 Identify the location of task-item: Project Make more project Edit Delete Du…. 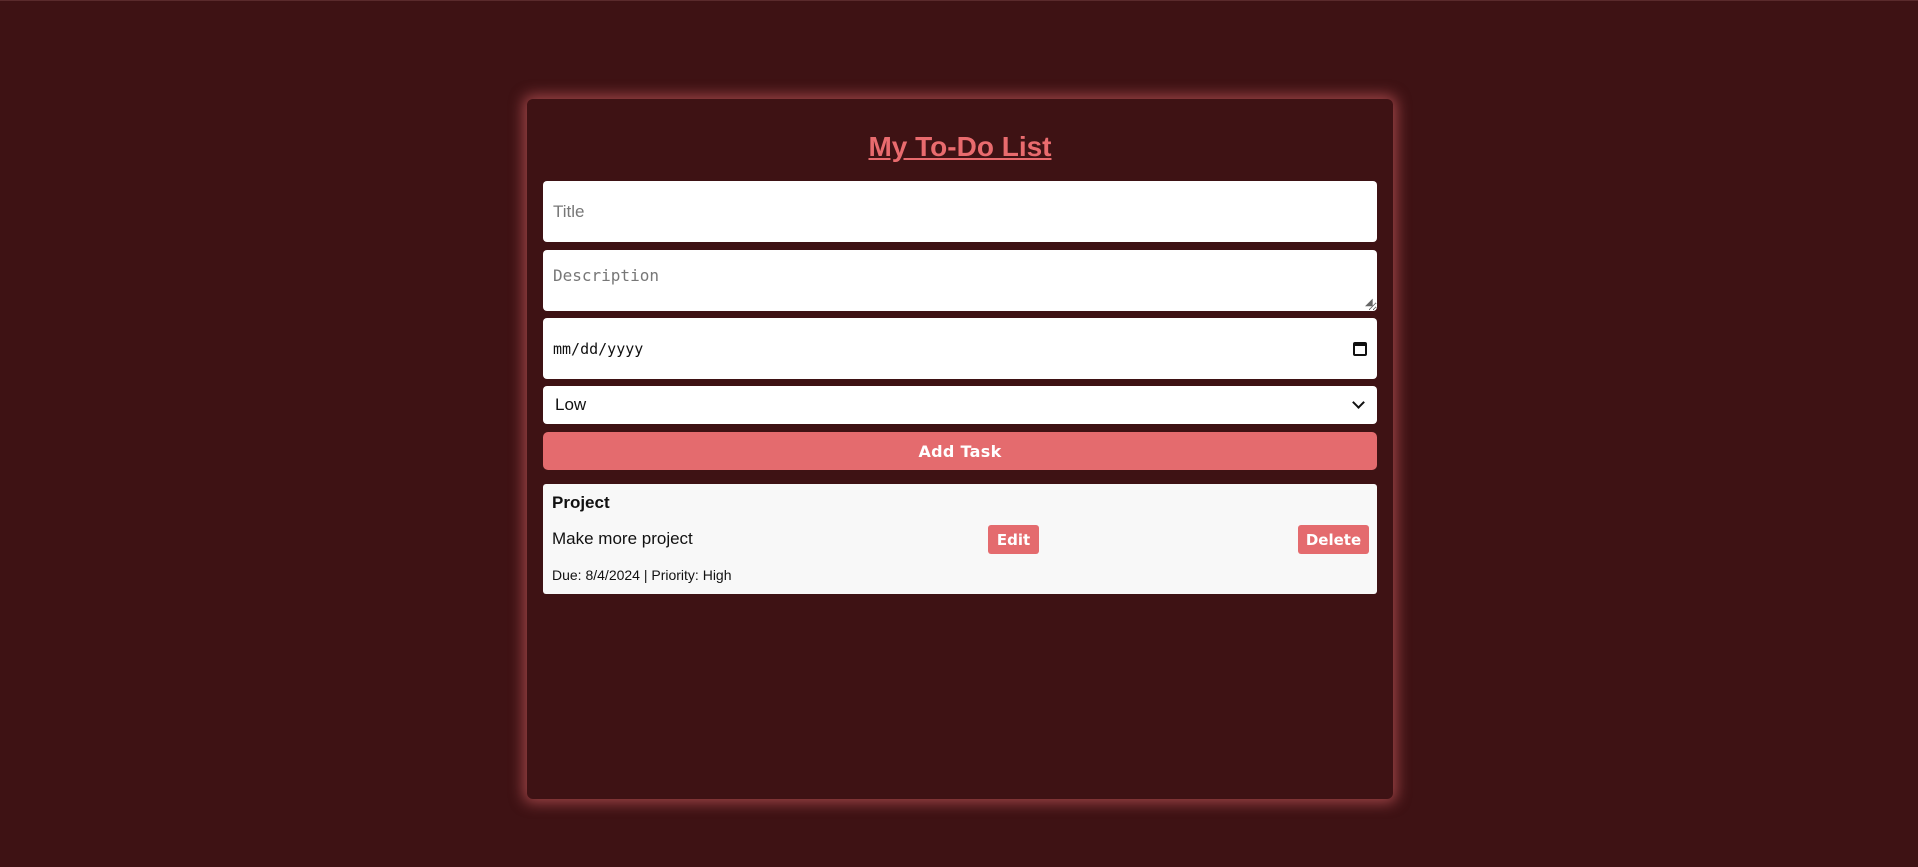
(960, 539).